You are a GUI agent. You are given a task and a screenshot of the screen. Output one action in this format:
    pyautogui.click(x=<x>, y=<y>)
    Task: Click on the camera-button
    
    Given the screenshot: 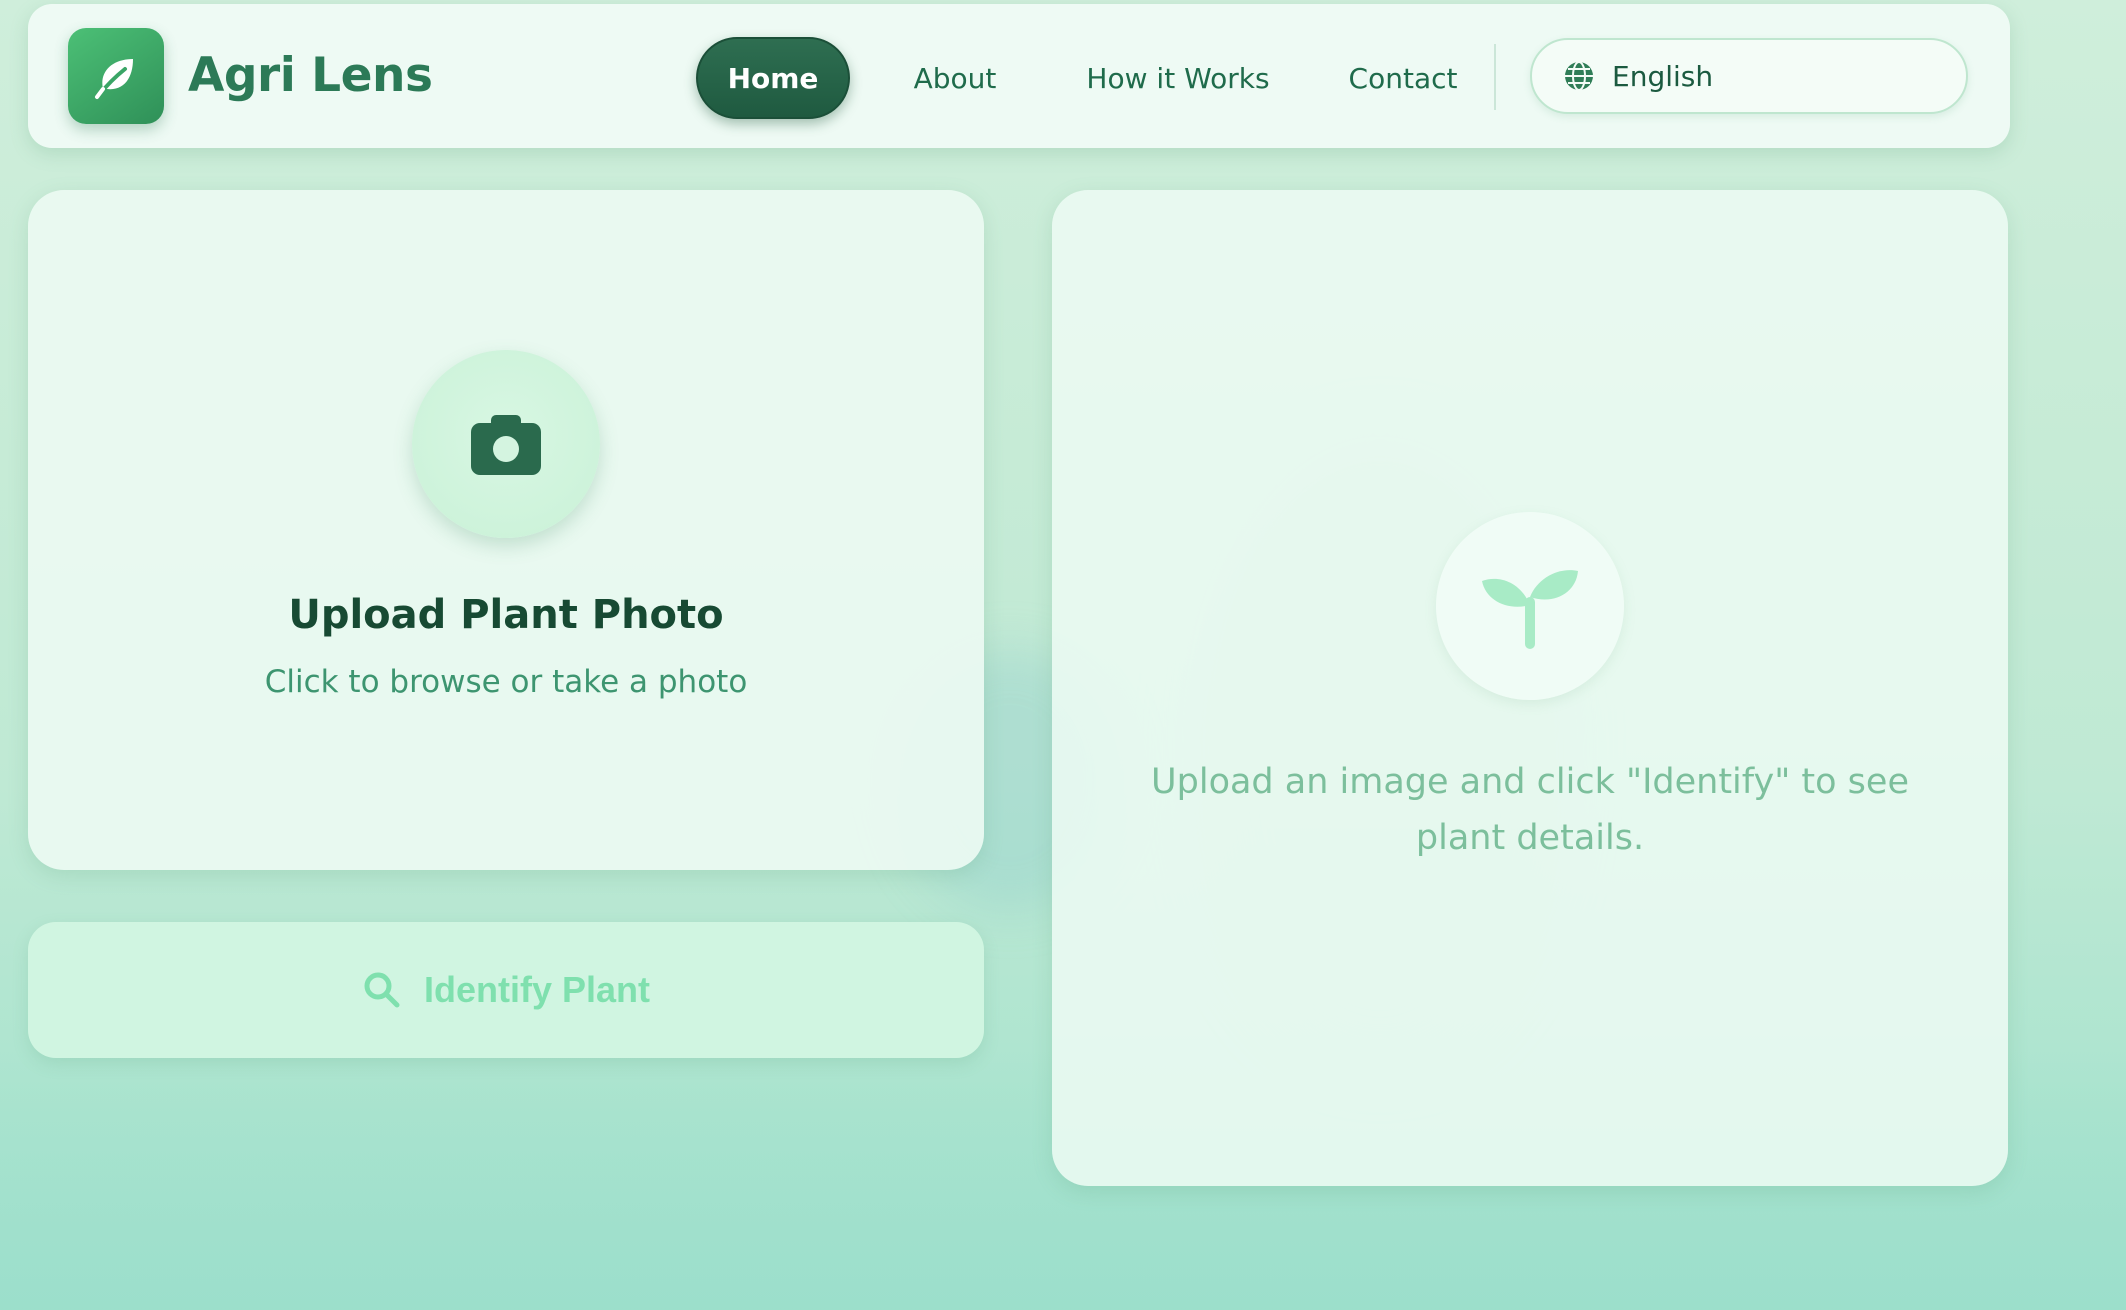 What is the action you would take?
    pyautogui.click(x=506, y=444)
    